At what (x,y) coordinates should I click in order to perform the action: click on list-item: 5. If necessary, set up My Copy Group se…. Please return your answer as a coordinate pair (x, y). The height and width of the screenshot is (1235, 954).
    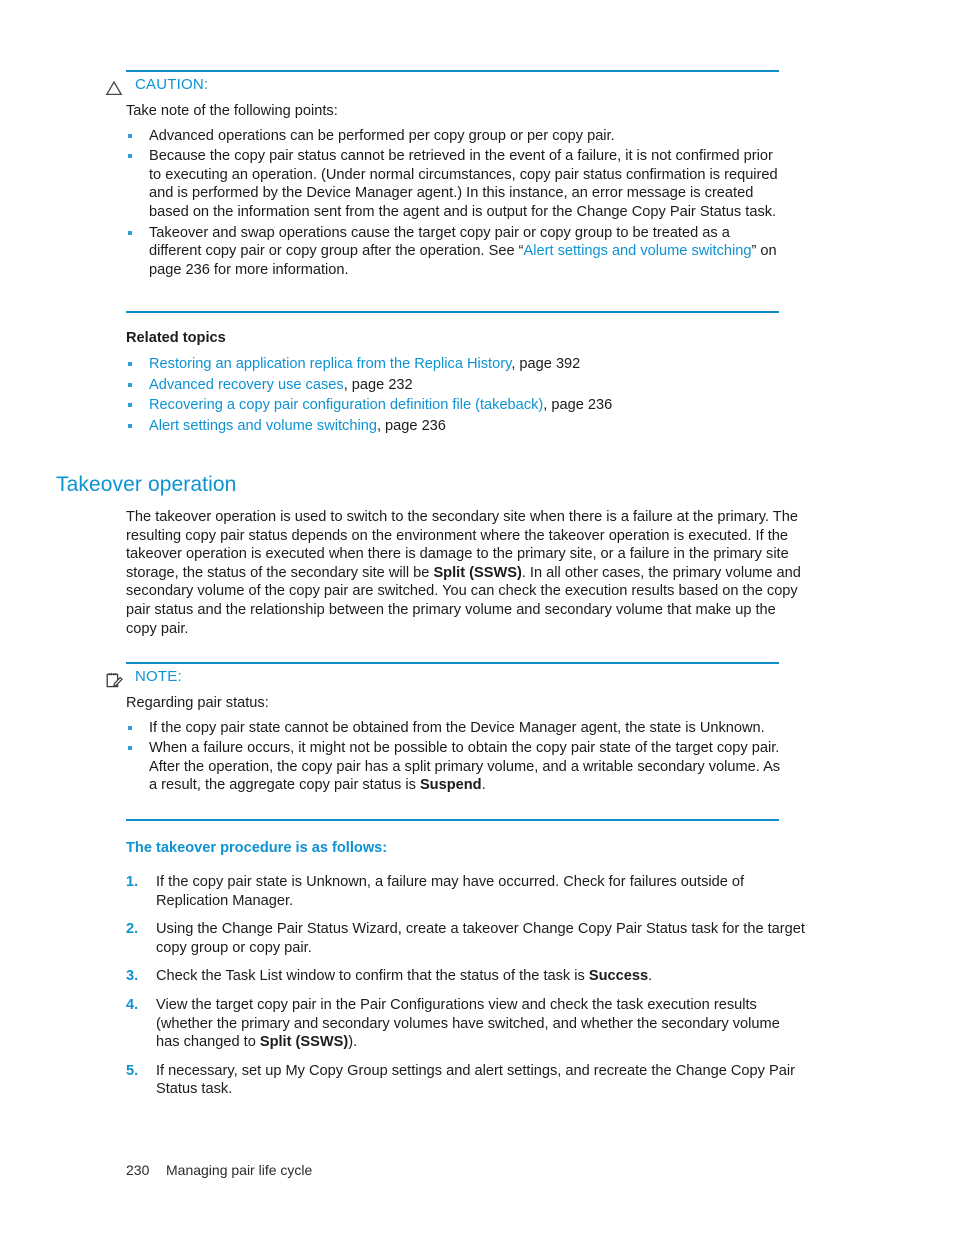
    Looking at the image, I should click on (466, 1080).